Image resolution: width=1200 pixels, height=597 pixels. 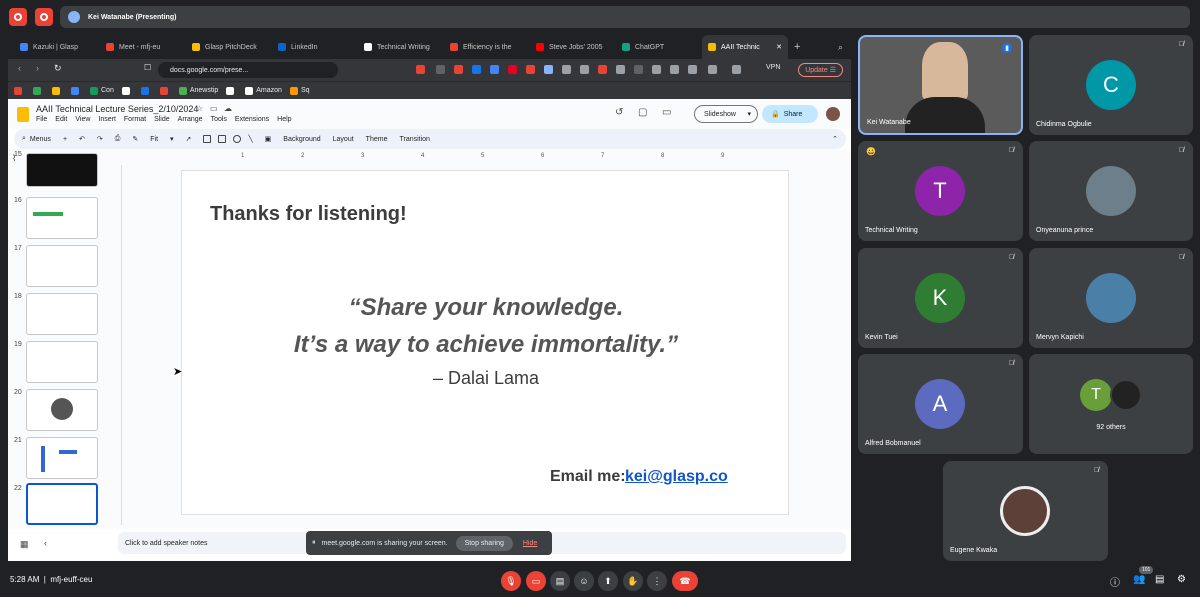 What do you see at coordinates (24, 544) in the screenshot?
I see `grid-view-icon: ▦` at bounding box center [24, 544].